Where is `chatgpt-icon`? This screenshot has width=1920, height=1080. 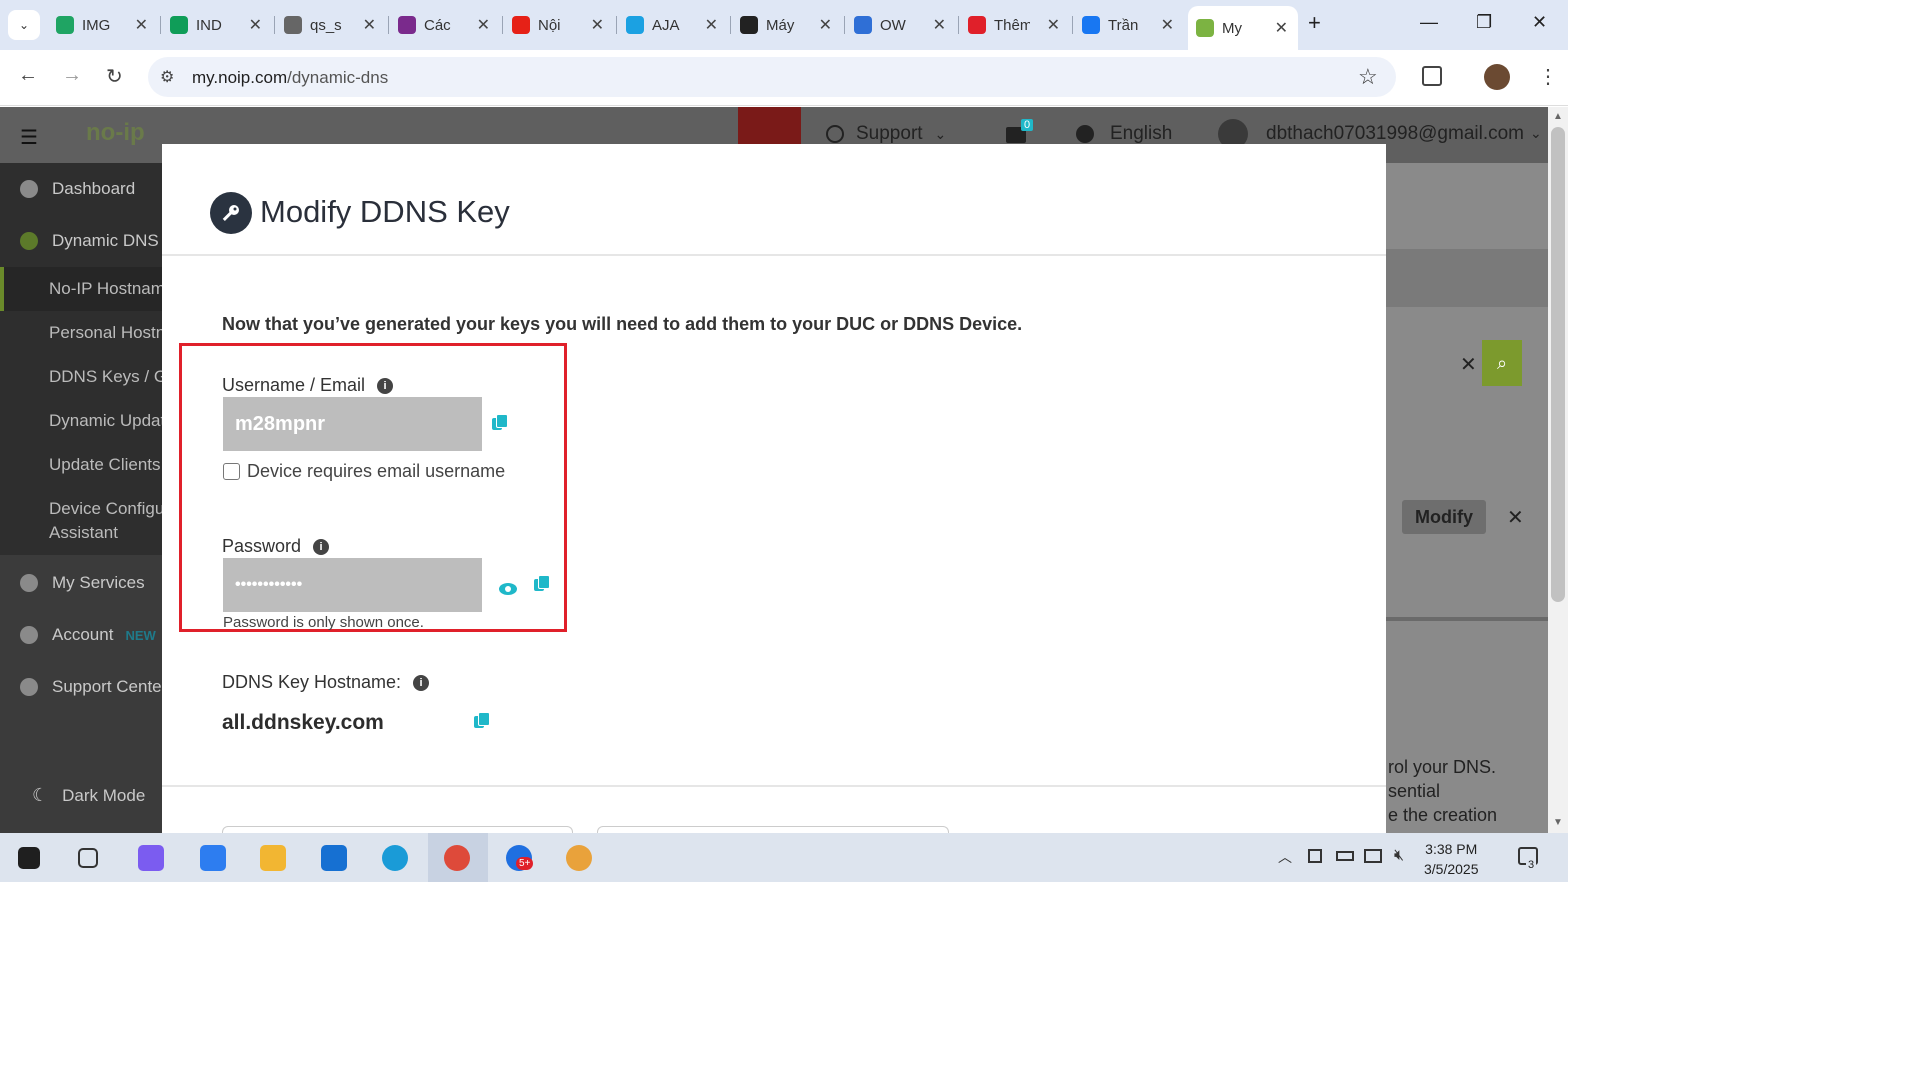
chatgpt-icon is located at coordinates (749, 25).